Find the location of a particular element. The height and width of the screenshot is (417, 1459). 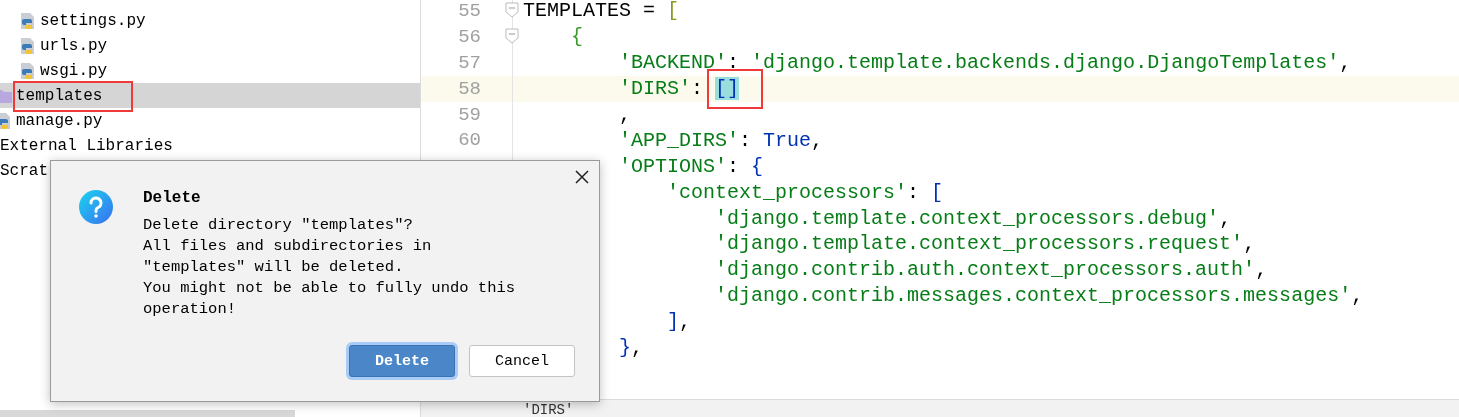

line-number: 56 is located at coordinates (469, 36).